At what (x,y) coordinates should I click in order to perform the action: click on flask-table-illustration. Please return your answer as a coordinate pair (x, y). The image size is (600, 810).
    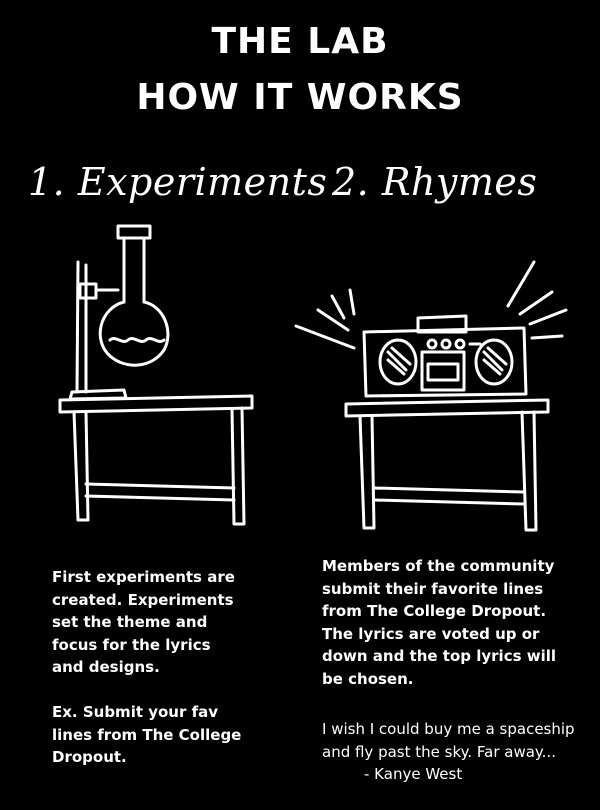
    Looking at the image, I should click on (156, 375).